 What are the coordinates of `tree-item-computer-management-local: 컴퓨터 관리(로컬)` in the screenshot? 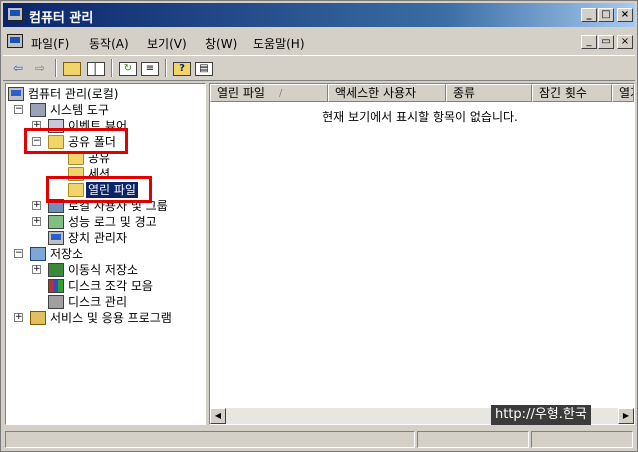 It's located at (106, 94).